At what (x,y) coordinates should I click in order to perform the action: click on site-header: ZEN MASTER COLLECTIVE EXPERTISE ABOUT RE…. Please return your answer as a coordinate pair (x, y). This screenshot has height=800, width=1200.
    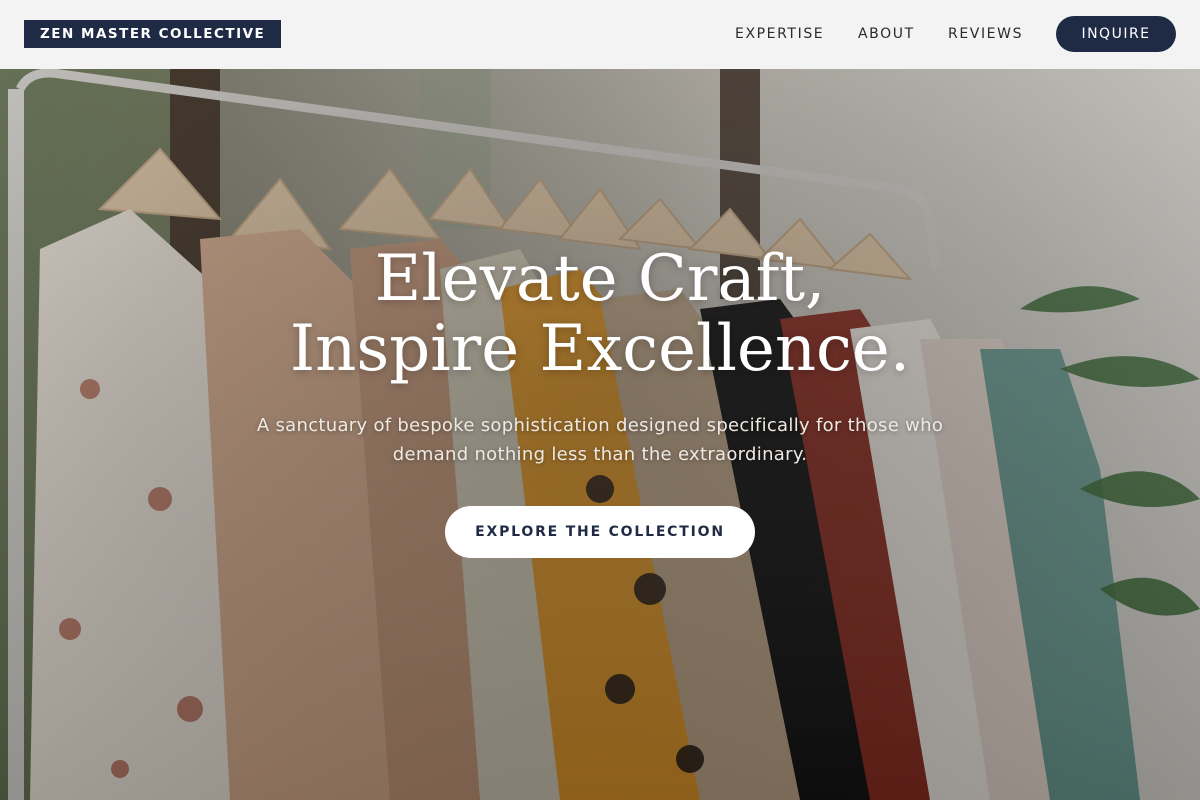
    Looking at the image, I should click on (600, 34).